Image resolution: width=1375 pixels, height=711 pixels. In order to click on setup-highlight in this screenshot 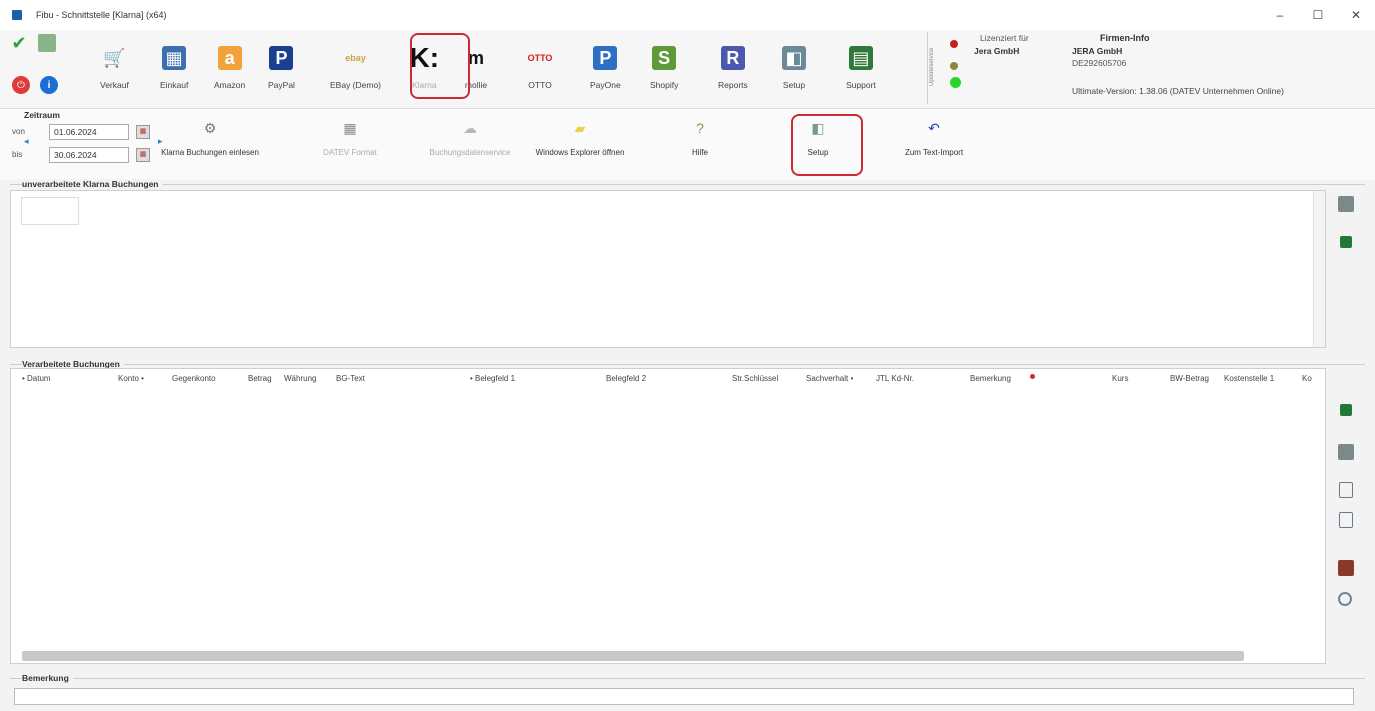, I will do `click(827, 145)`.